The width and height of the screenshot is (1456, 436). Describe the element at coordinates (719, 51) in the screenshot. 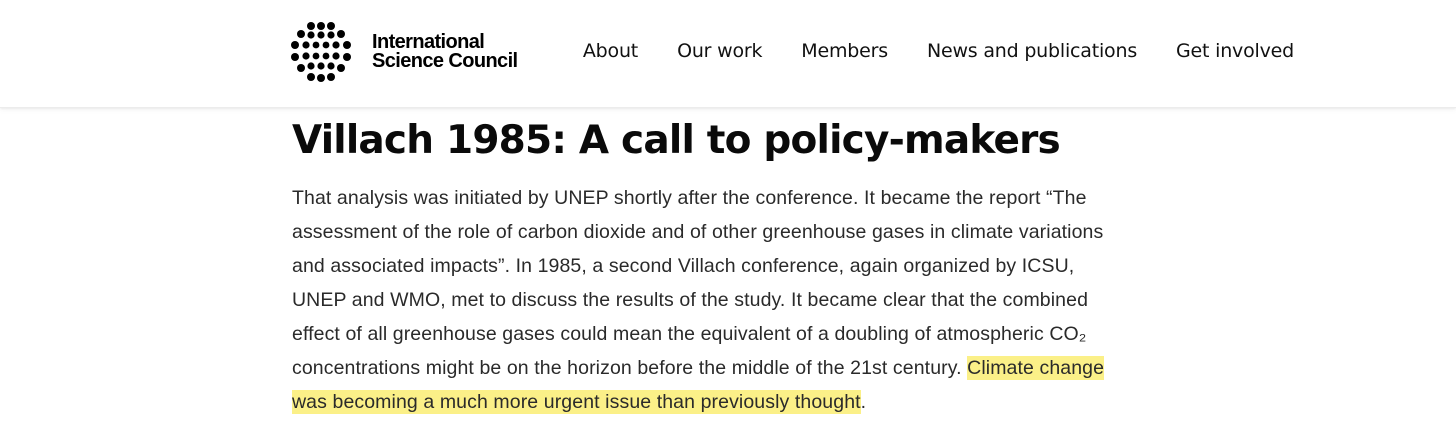

I see `nav-item-our-work: Our work` at that location.